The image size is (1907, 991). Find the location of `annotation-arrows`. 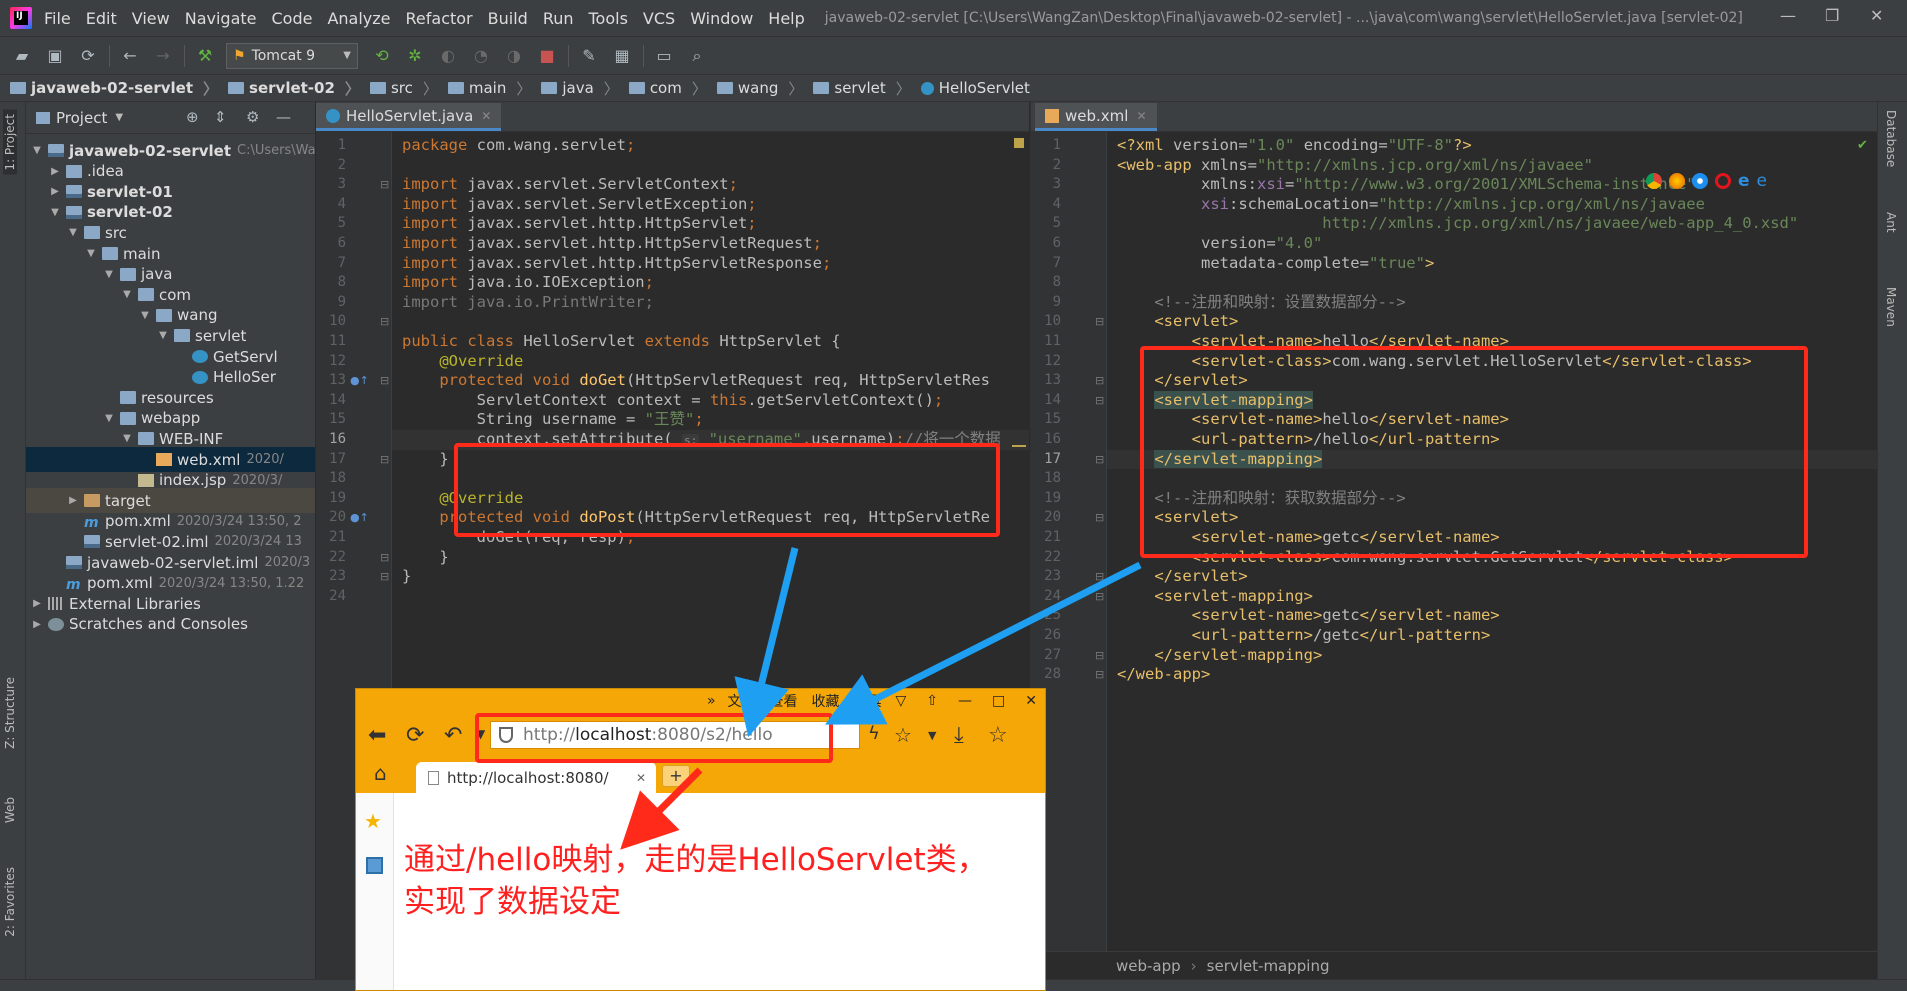

annotation-arrows is located at coordinates (881, 698).